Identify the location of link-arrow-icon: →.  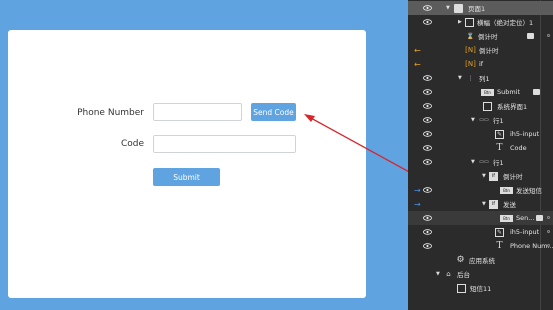
(419, 204).